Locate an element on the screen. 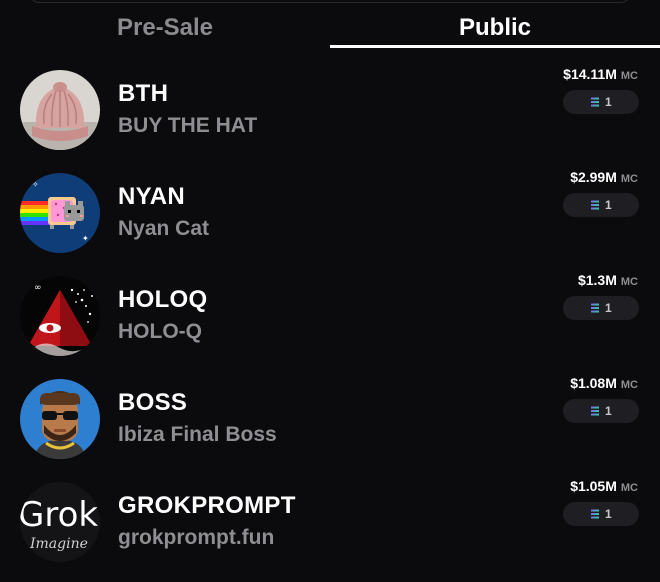 This screenshot has height=582, width=660. pink-knit-hat-image is located at coordinates (60, 110).